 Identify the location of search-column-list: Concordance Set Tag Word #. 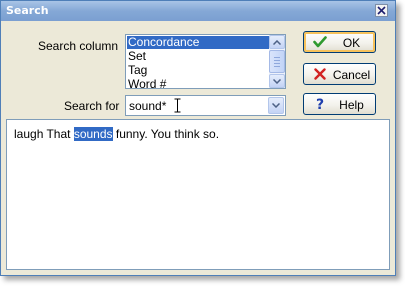
(205, 61).